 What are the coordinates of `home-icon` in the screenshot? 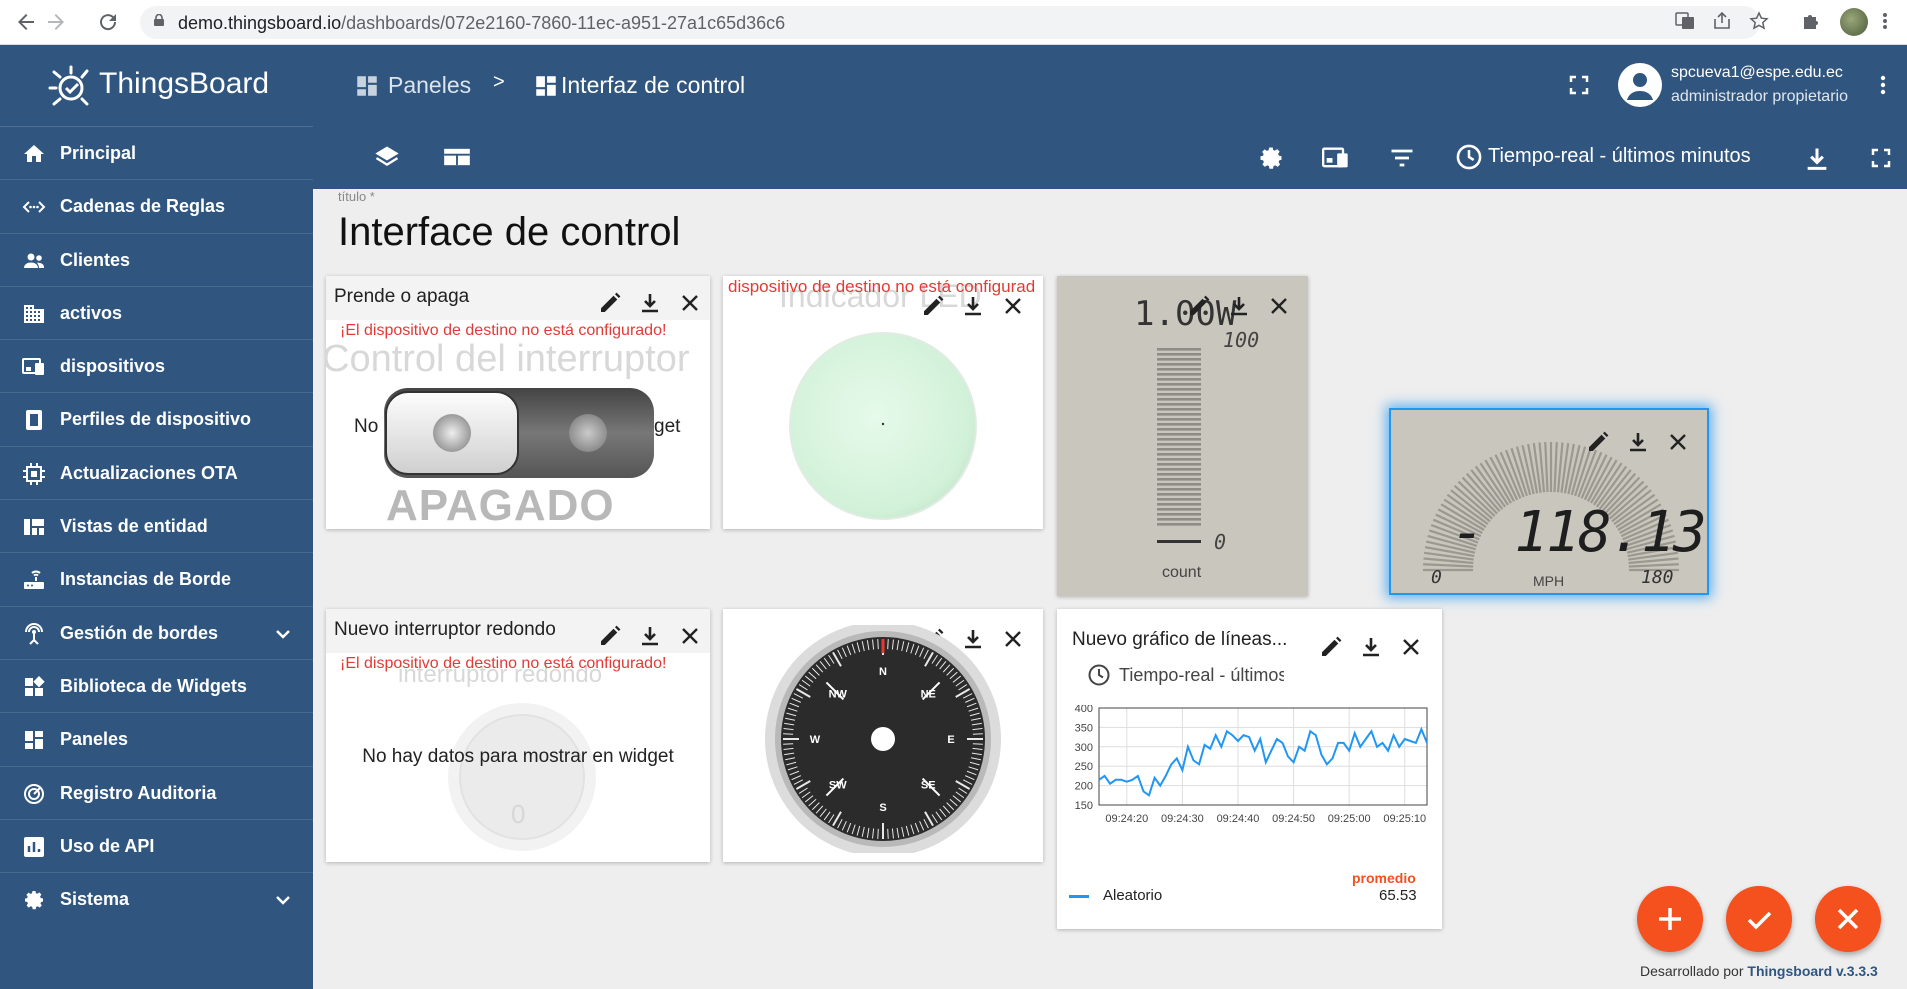 It's located at (34, 153).